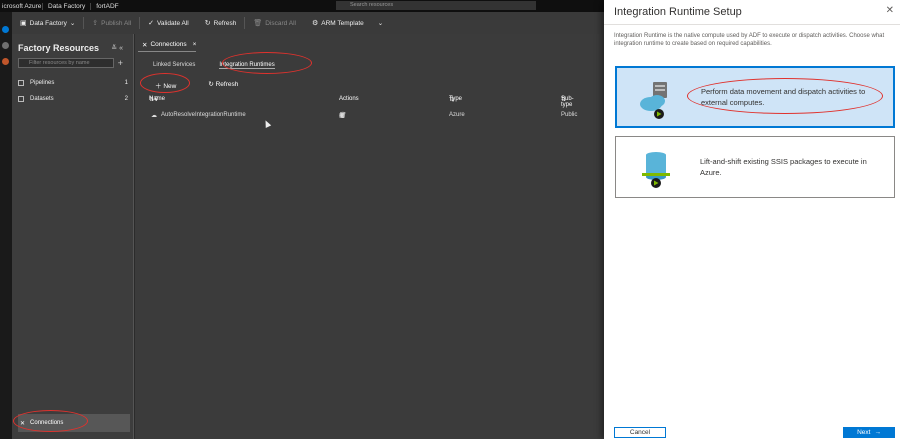 The height and width of the screenshot is (439, 900). Describe the element at coordinates (567, 102) in the screenshot. I see `column-subtype: Sub-type ⇅` at that location.